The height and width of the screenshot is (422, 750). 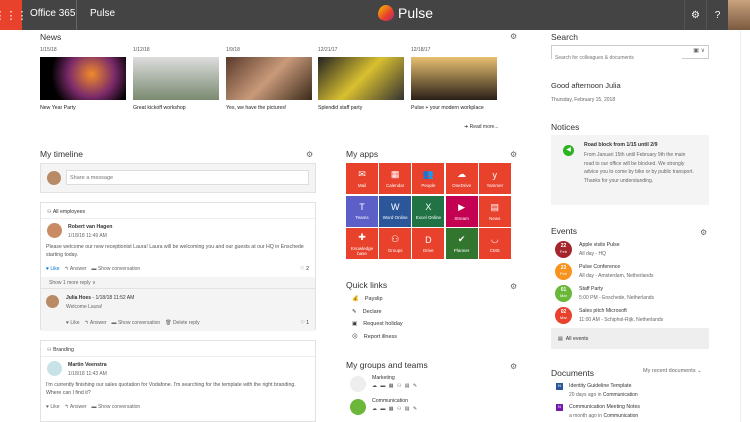 I want to click on app-tile-planner: ✔ Planner, so click(x=461, y=243).